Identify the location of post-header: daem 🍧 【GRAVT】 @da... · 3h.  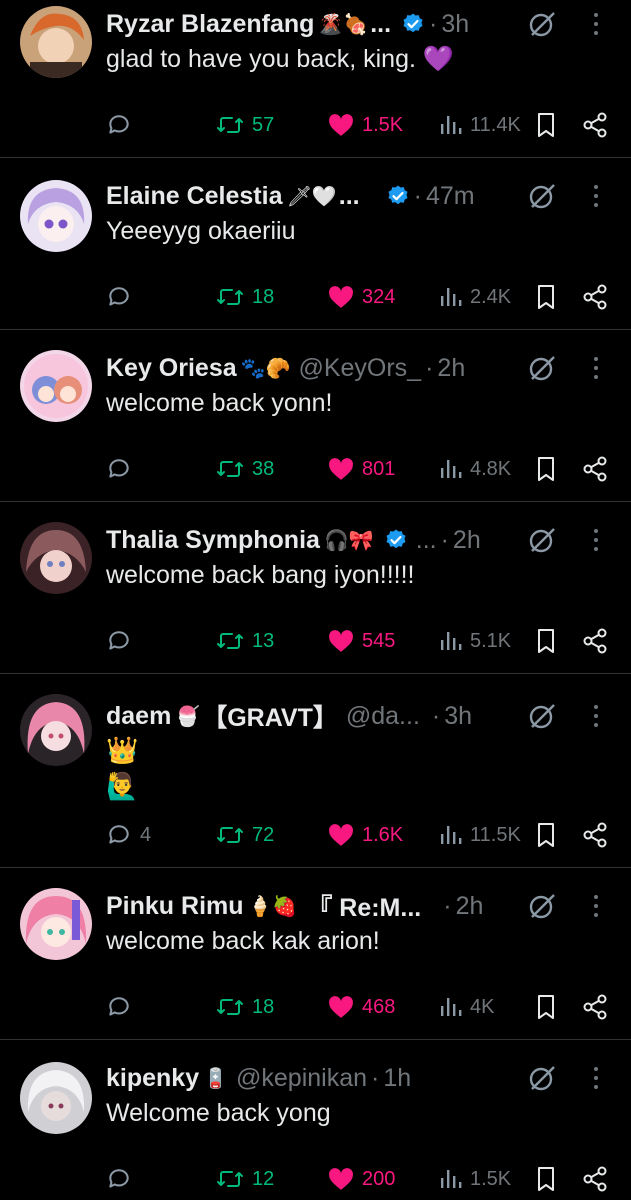
(333, 716).